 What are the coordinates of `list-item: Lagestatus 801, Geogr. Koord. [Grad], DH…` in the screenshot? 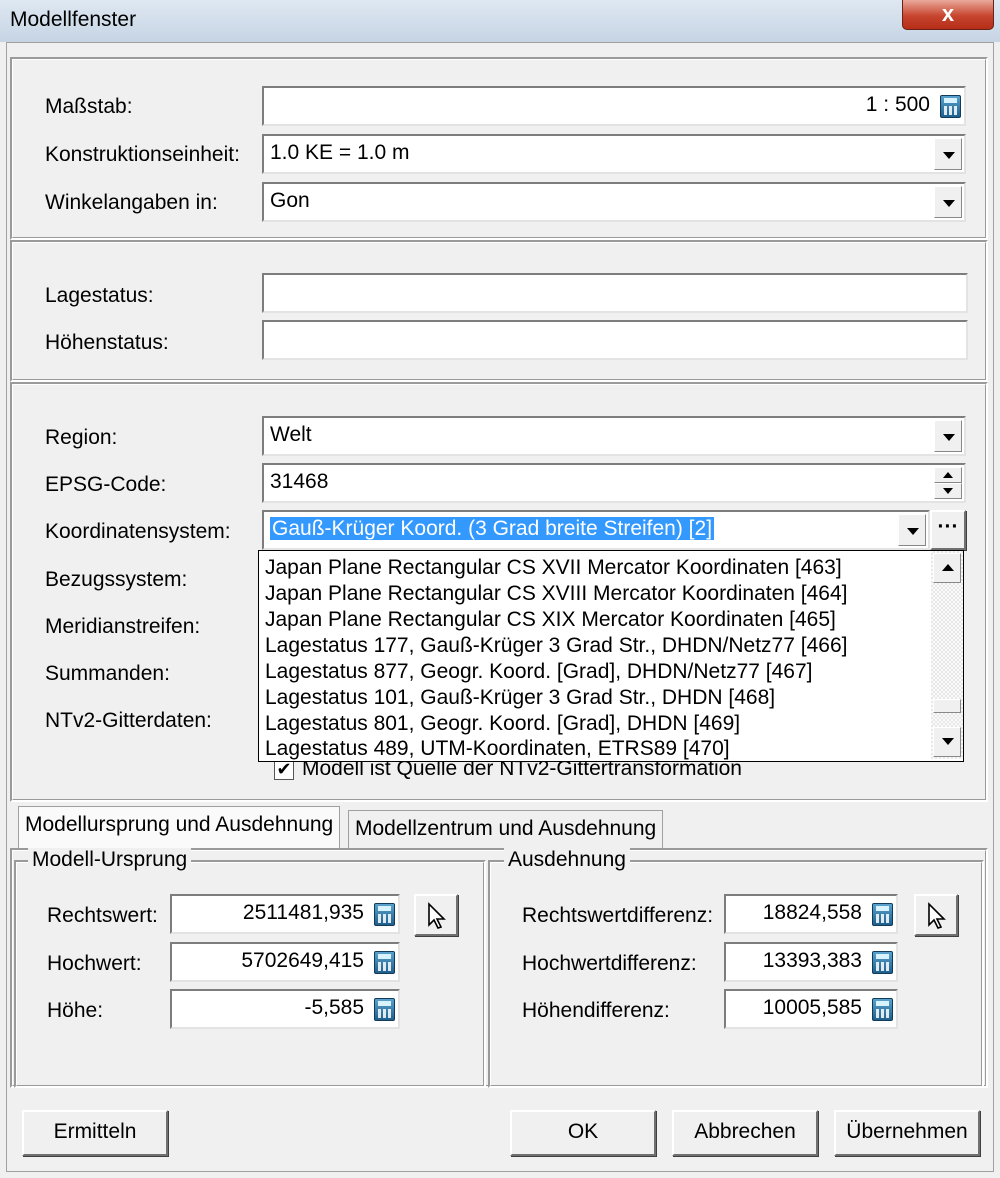 It's located at (502, 724).